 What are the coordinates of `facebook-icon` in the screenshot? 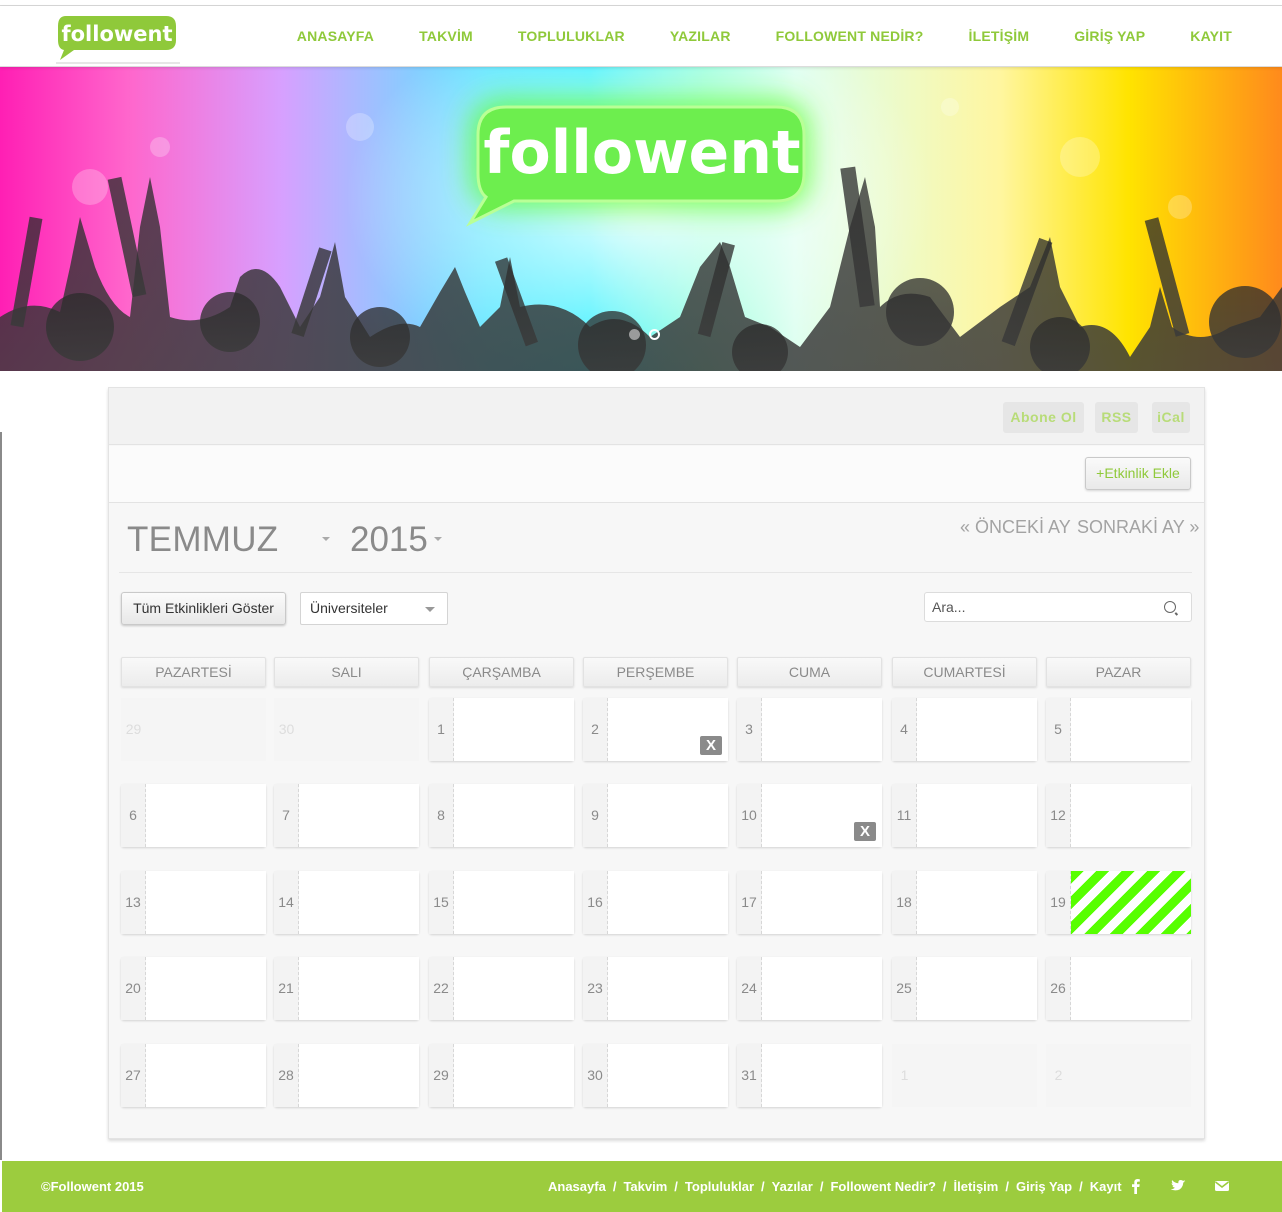 It's located at (1136, 1186).